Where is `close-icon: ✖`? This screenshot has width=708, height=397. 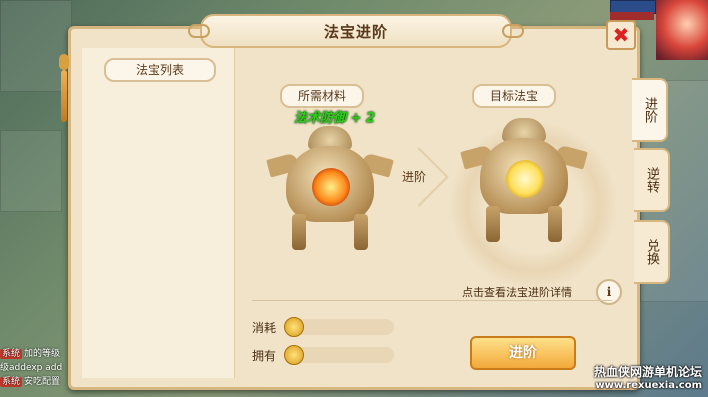 close-icon: ✖ is located at coordinates (621, 35).